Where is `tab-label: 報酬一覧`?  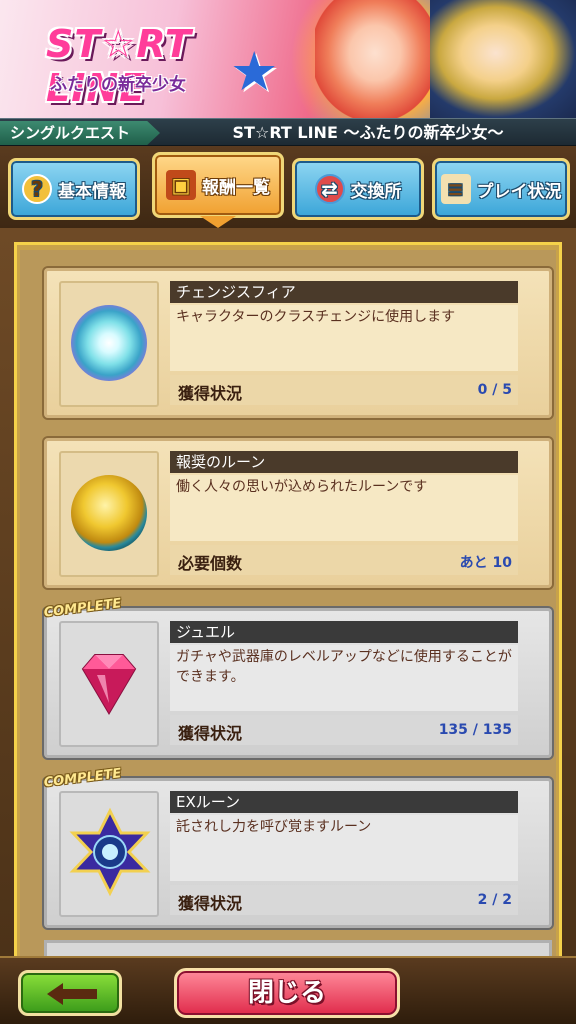
tab-label: 報酬一覧 is located at coordinates (236, 187).